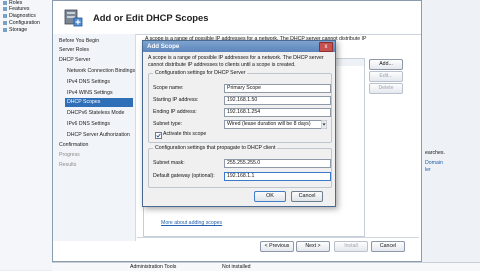  I want to click on start-ip-input: 192.168.1.50, so click(277, 100).